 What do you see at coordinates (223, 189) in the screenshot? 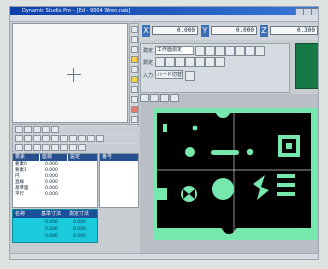
I see `large-hole` at bounding box center [223, 189].